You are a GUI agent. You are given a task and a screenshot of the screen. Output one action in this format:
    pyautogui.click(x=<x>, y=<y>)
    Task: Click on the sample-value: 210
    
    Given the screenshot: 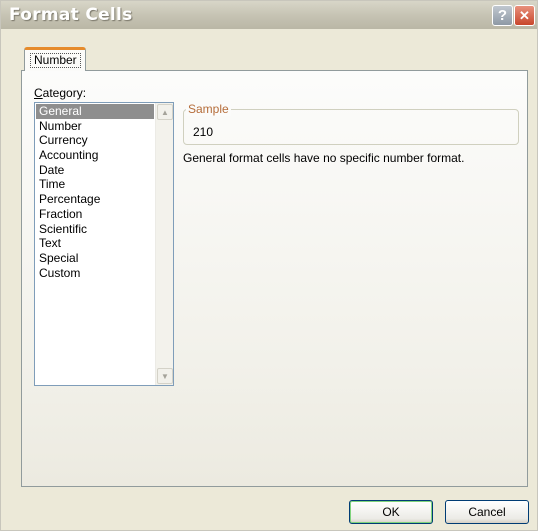 What is the action you would take?
    pyautogui.click(x=203, y=132)
    